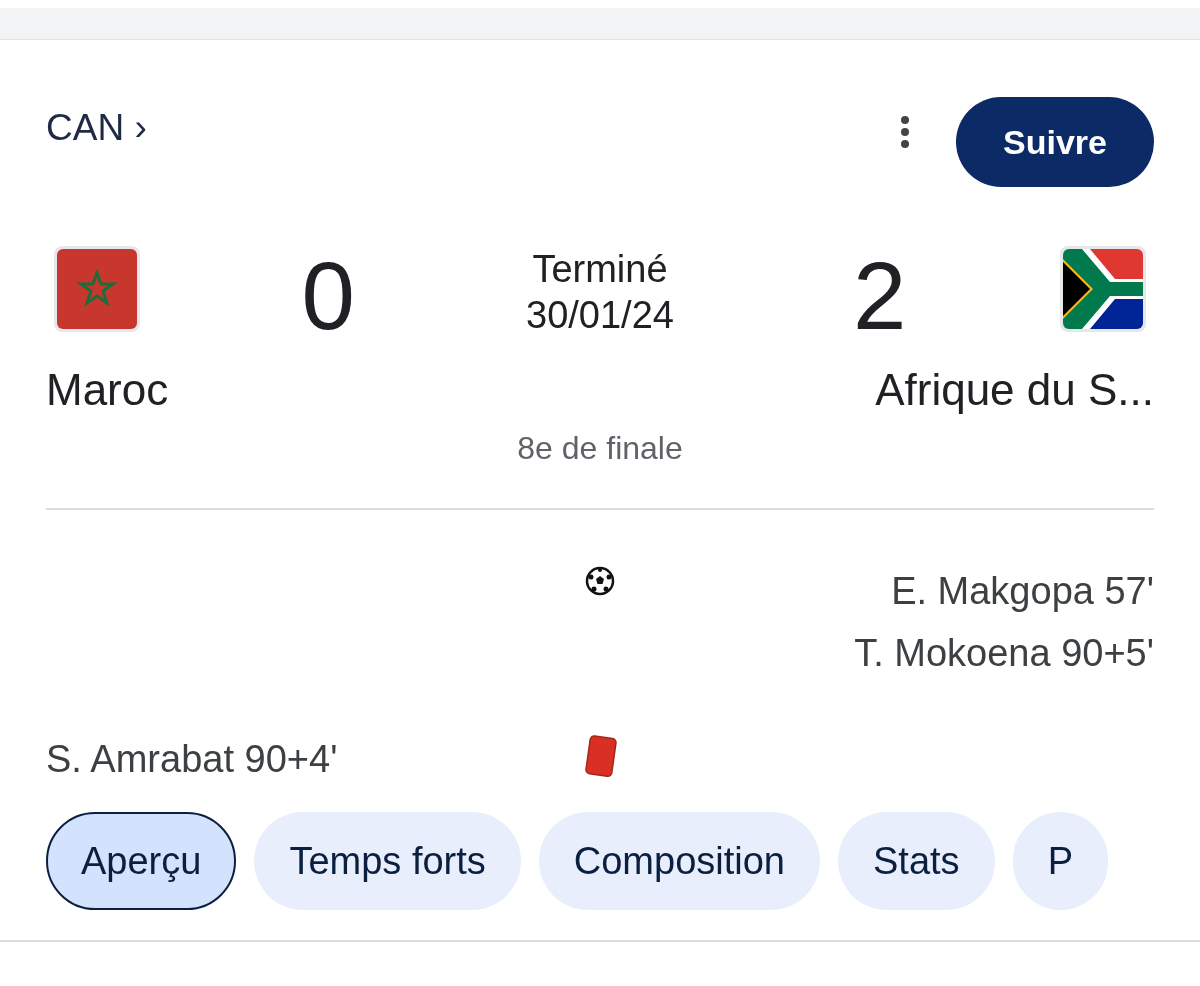 This screenshot has height=986, width=1200. Describe the element at coordinates (600, 269) in the screenshot. I see `match-status: Terminé` at that location.